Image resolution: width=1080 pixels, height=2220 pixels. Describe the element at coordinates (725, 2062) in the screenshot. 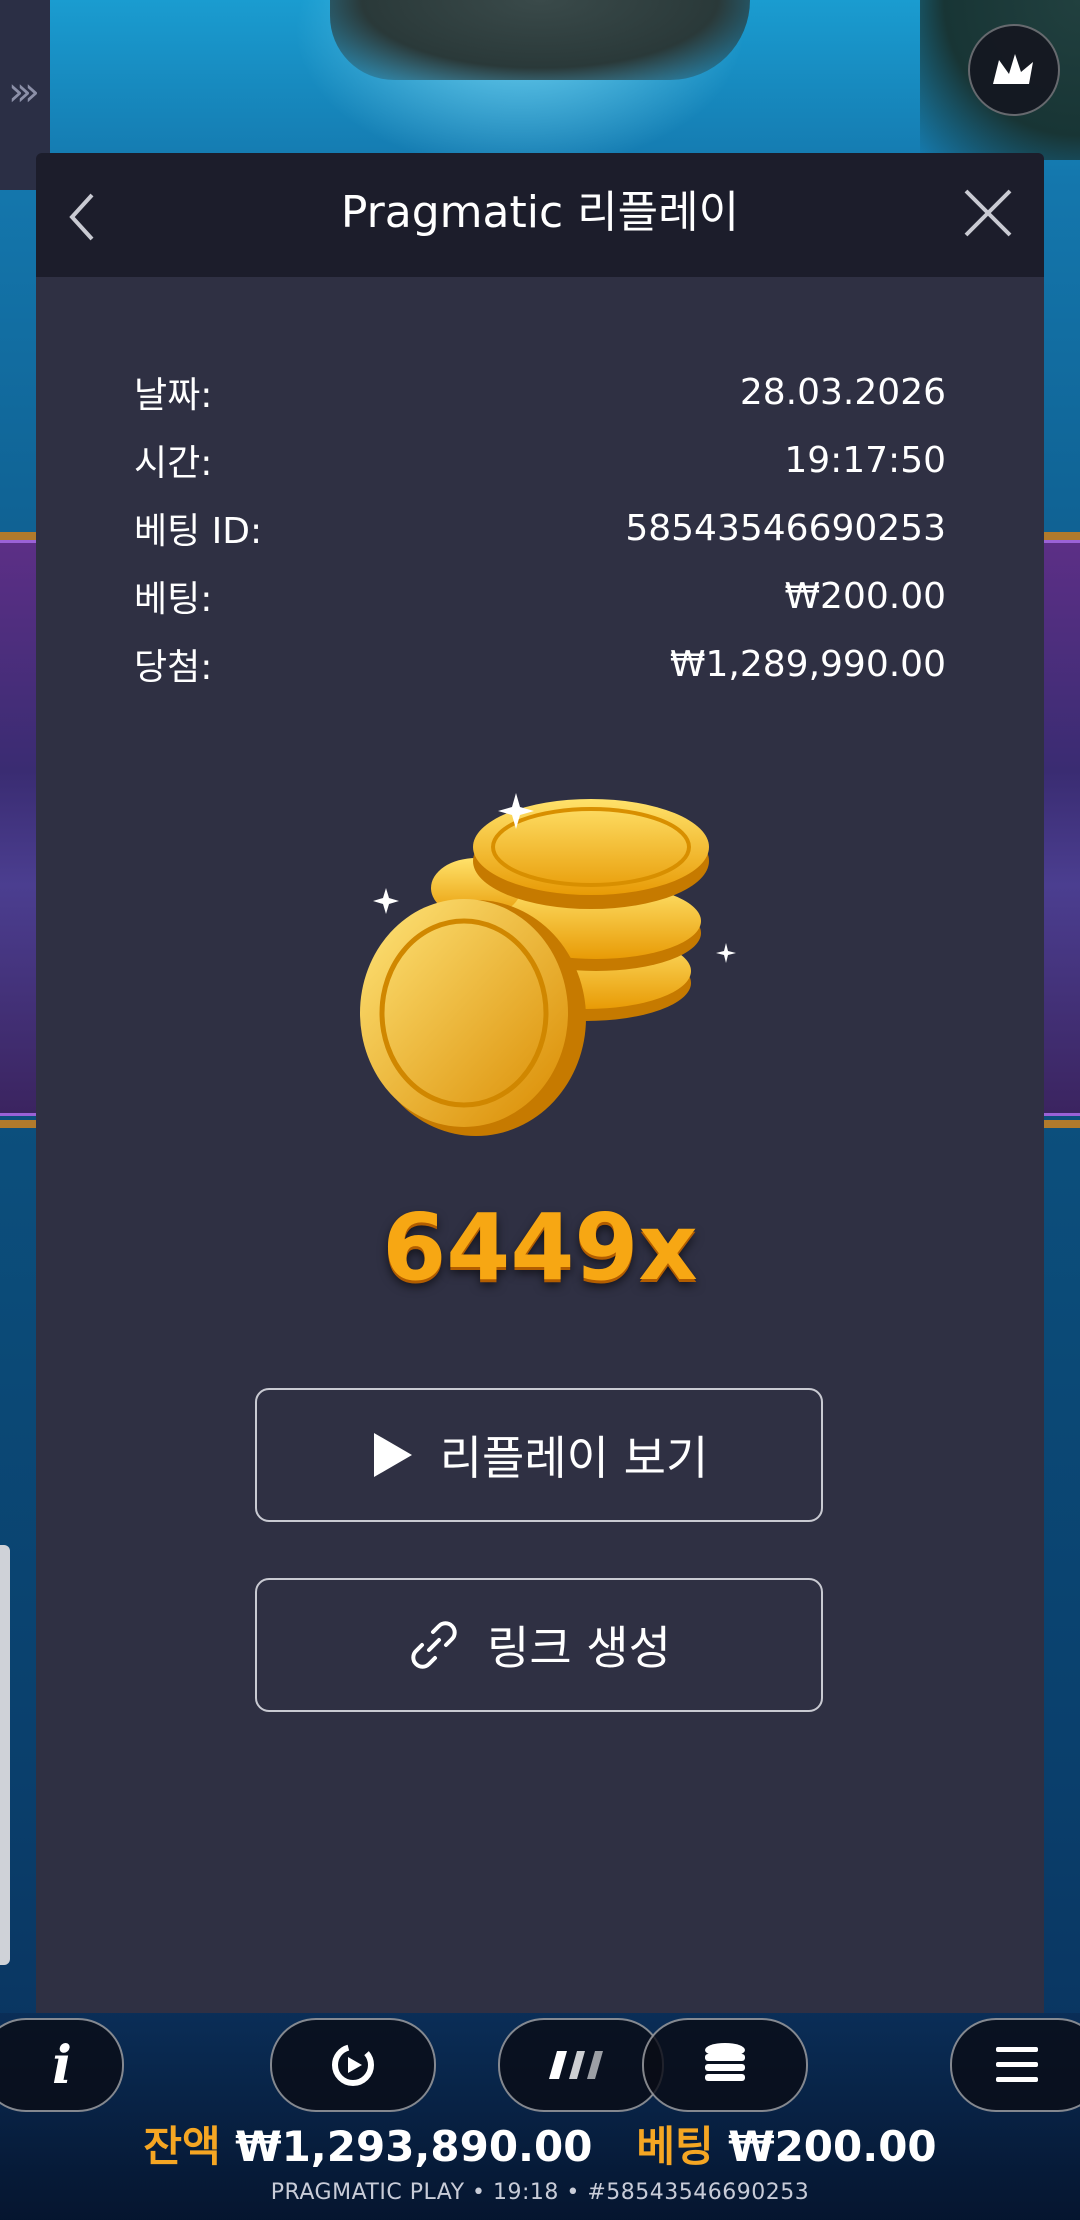

I see `coin-stack-icon` at that location.